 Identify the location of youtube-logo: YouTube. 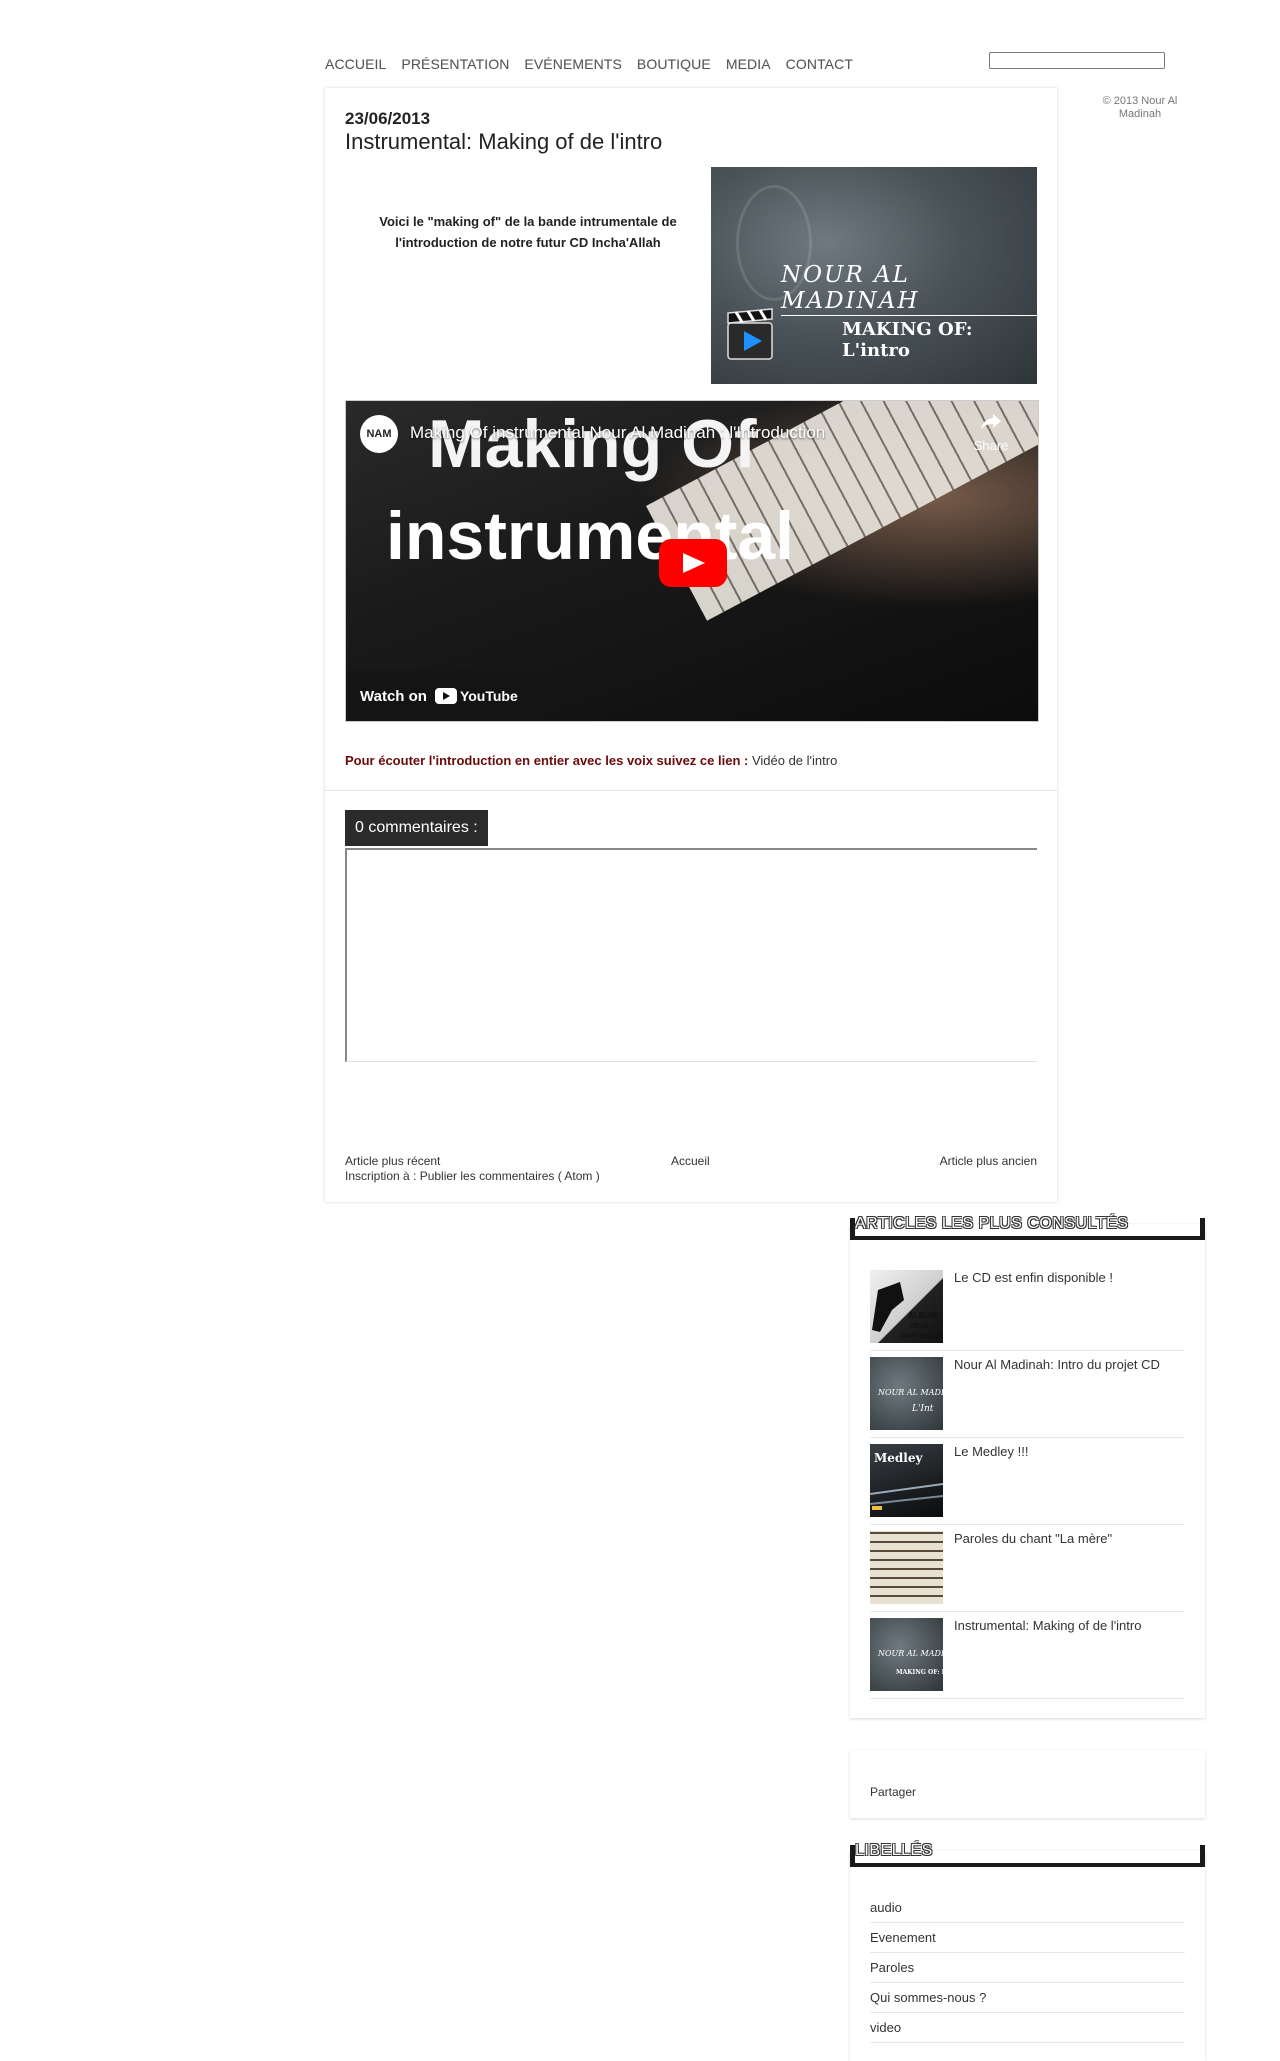
(476, 696).